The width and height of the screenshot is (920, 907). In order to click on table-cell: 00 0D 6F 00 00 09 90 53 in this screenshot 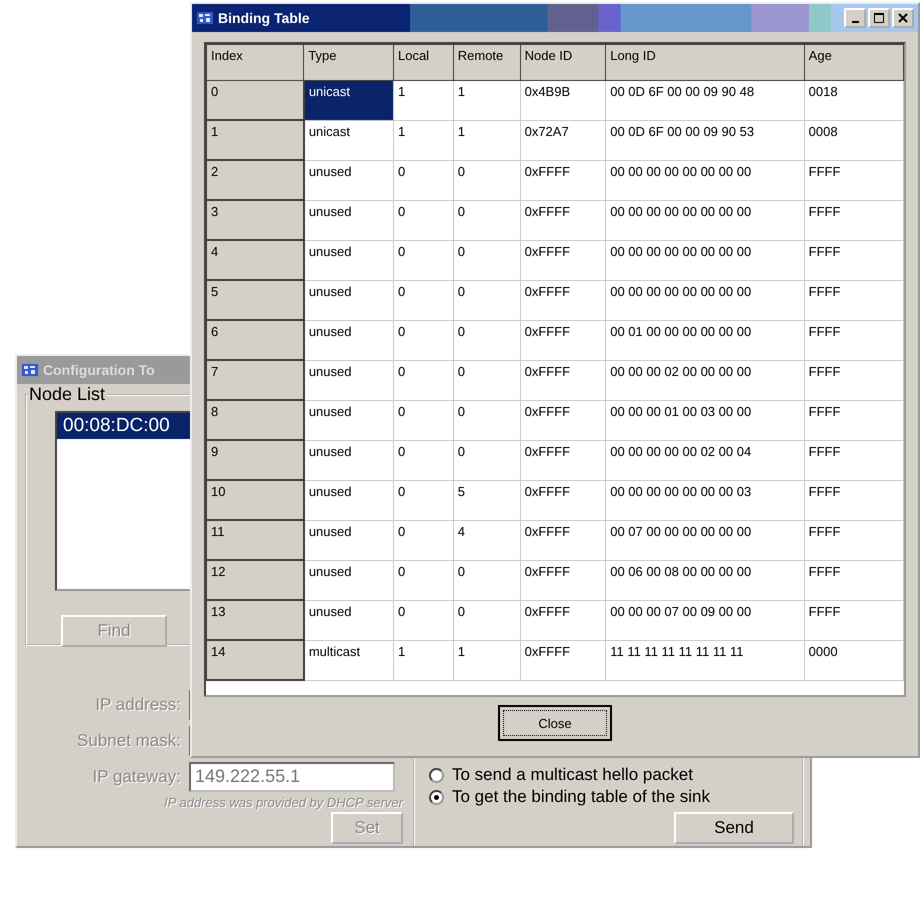, I will do `click(705, 140)`.